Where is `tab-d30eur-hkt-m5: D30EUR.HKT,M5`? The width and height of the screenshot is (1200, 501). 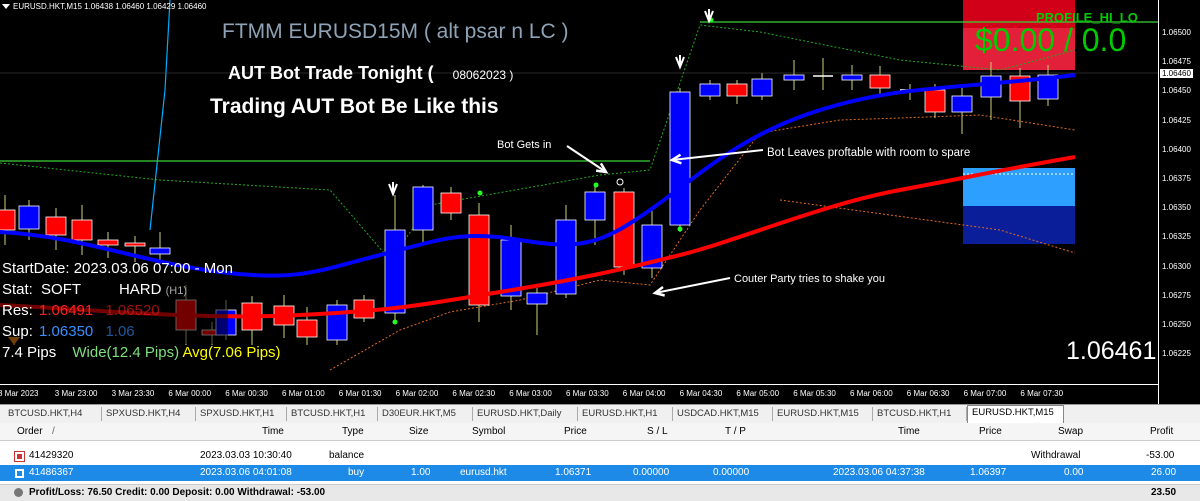 tab-d30eur-hkt-m5: D30EUR.HKT,M5 is located at coordinates (425, 414).